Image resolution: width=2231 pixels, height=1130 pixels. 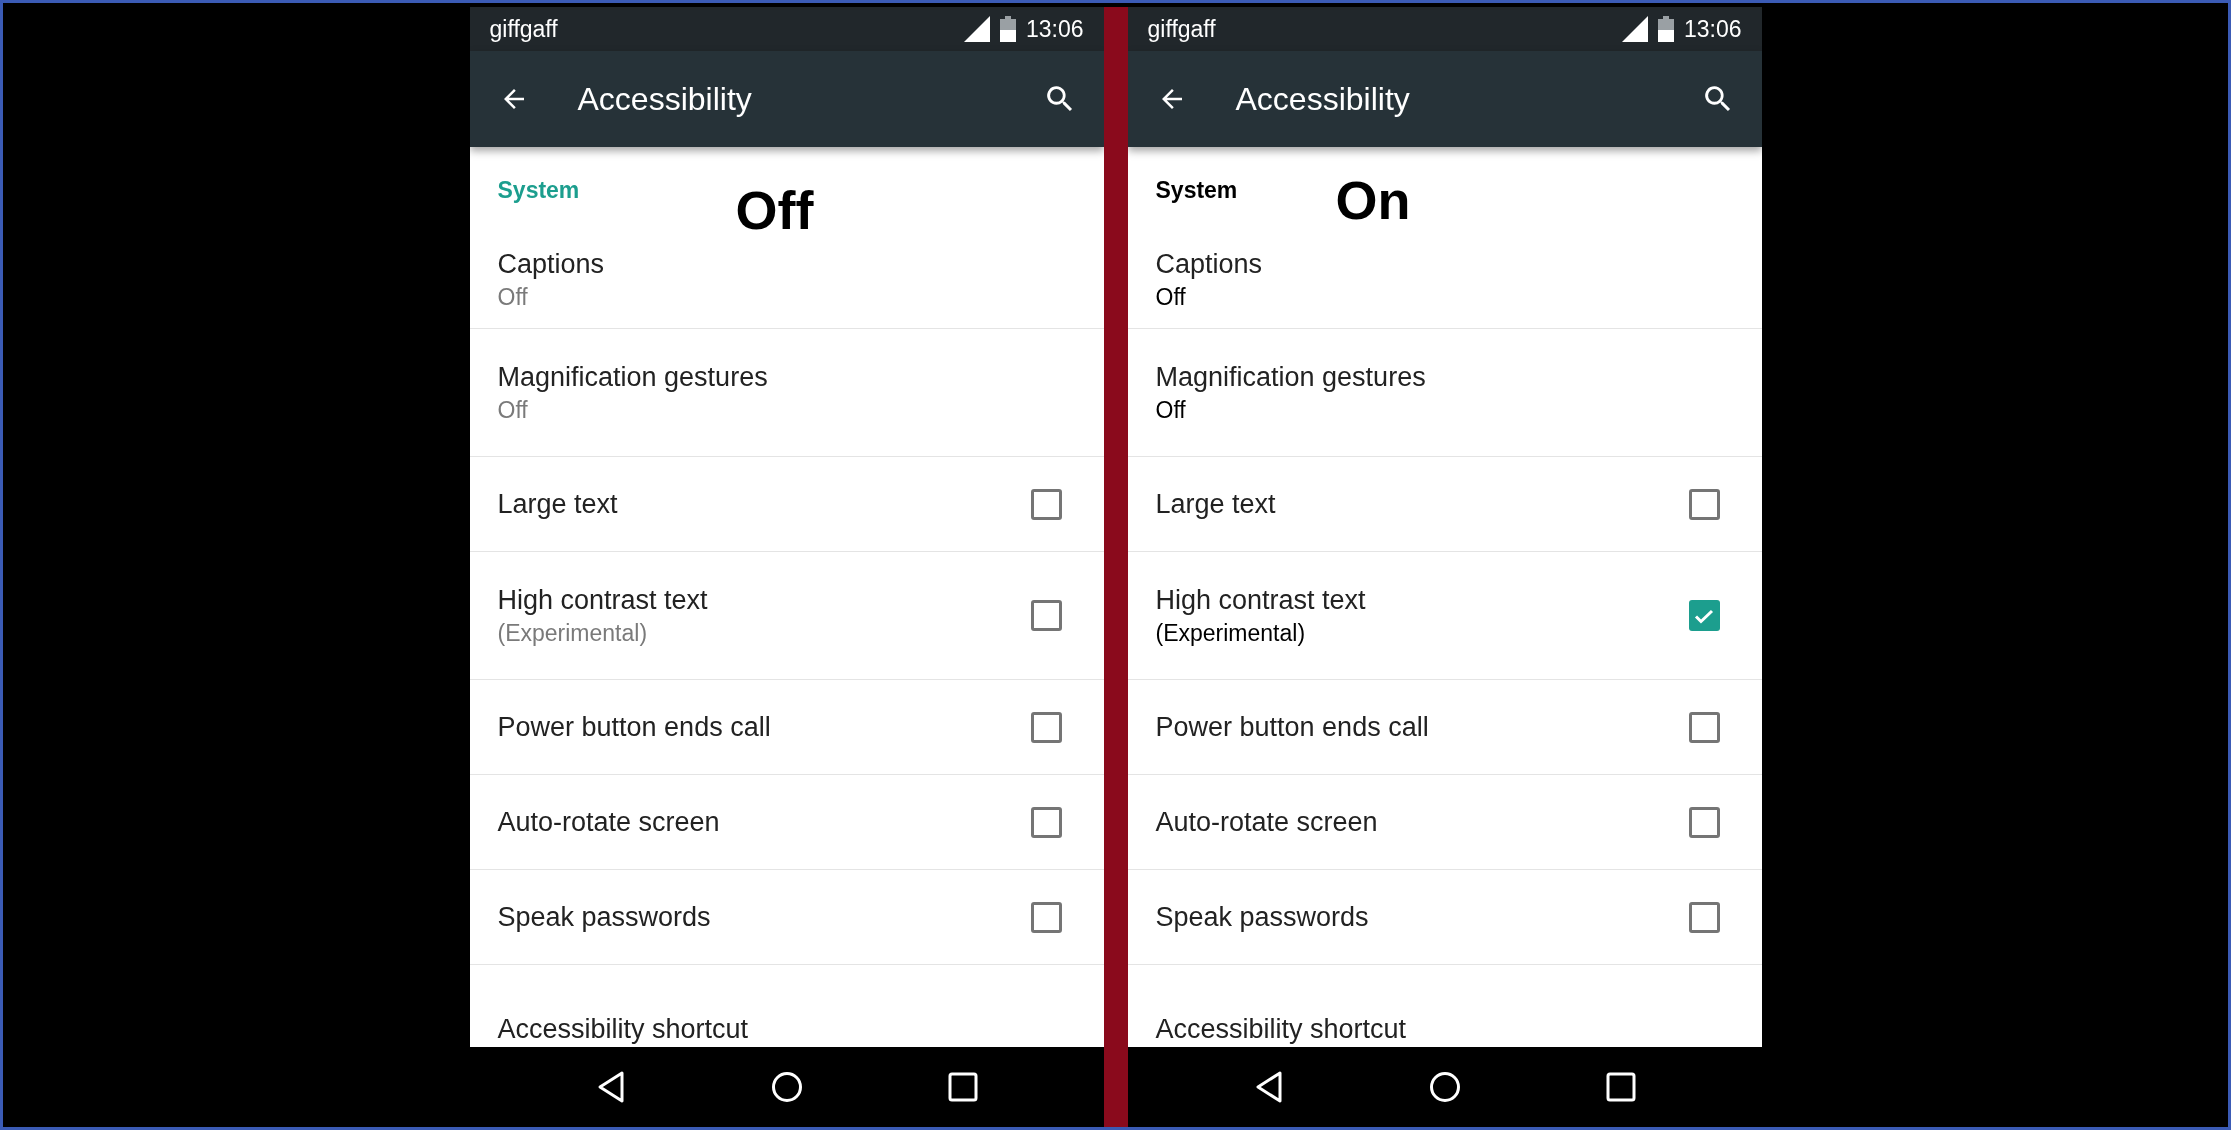 What do you see at coordinates (774, 210) in the screenshot?
I see `overlay-caption: Off` at bounding box center [774, 210].